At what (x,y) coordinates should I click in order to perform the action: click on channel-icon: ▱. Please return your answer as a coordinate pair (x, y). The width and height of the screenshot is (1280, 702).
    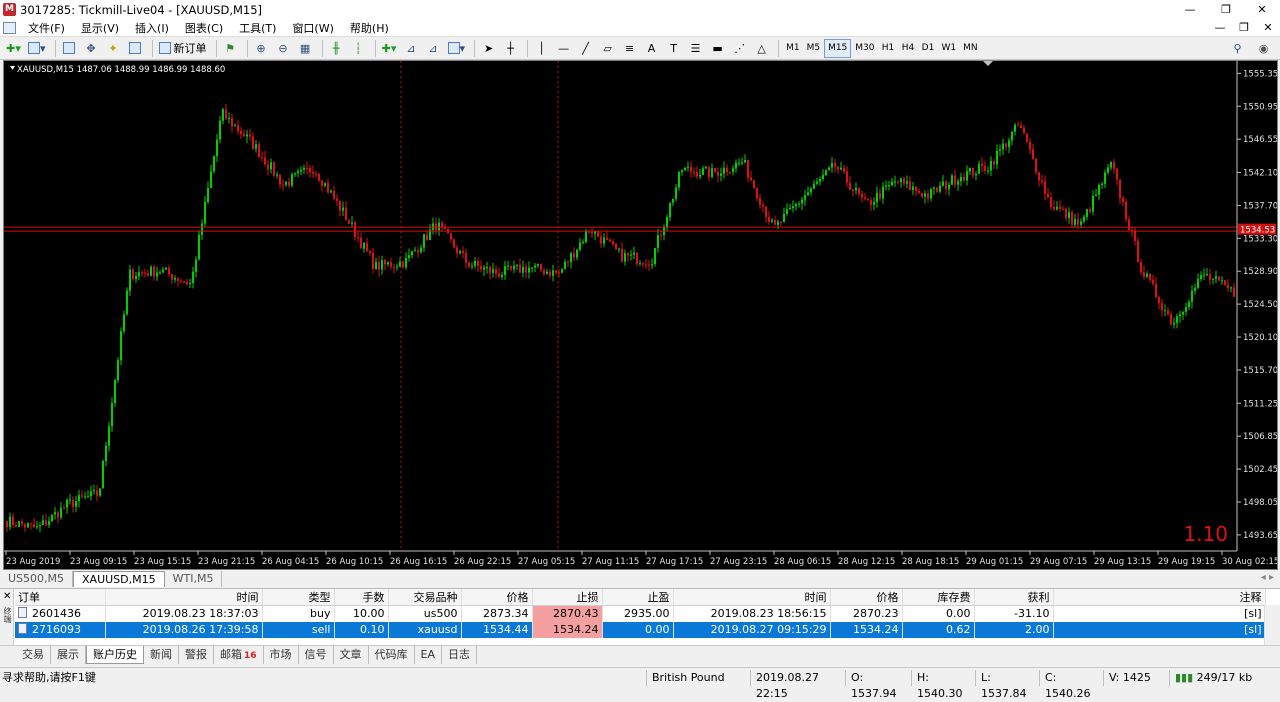
    Looking at the image, I should click on (607, 48).